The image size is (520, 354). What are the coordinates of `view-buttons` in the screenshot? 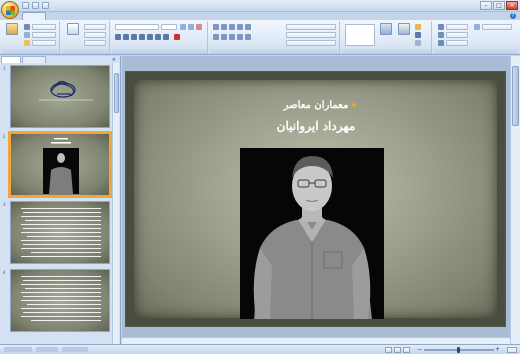 It's located at (397, 350).